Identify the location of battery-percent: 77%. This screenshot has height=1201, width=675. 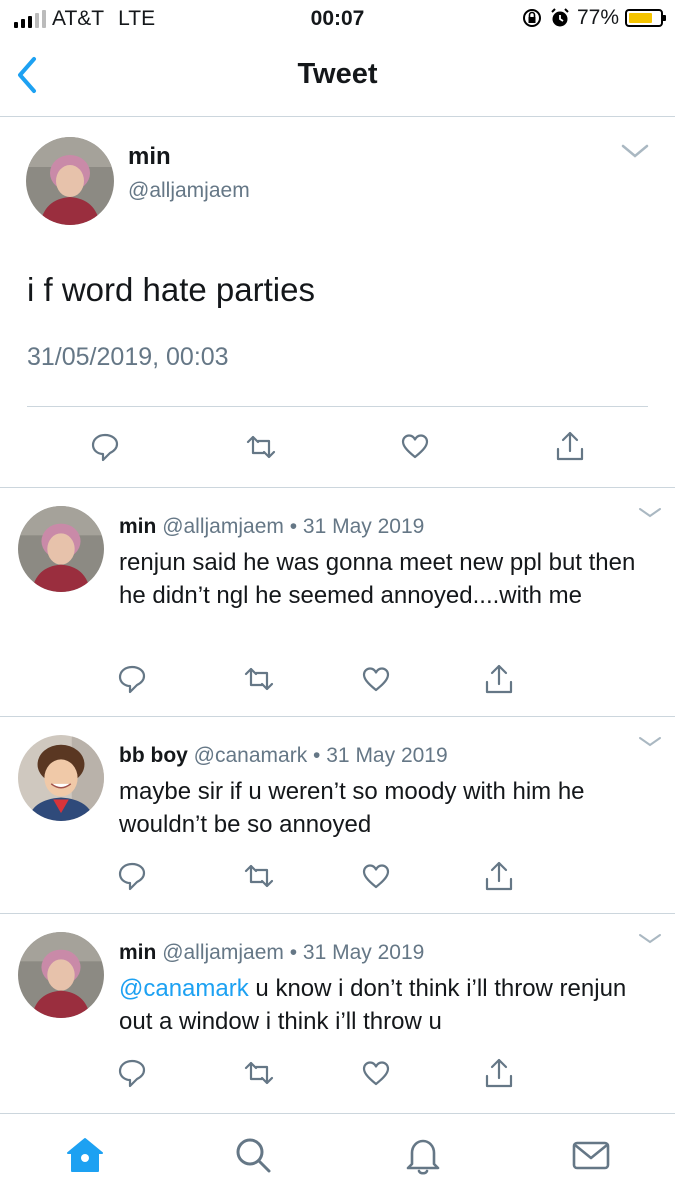
(597, 17).